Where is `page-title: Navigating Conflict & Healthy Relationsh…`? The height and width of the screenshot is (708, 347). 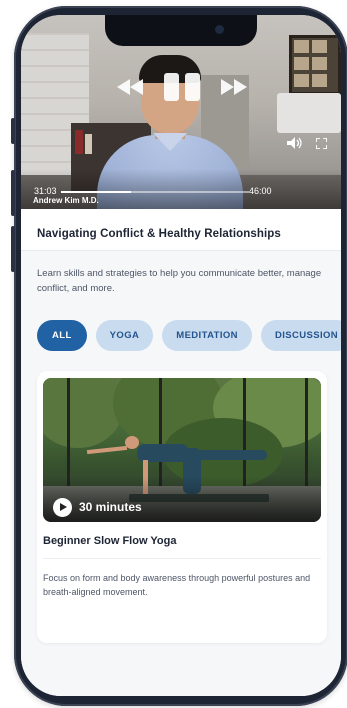
page-title: Navigating Conflict & Healthy Relationsh… is located at coordinates (159, 234).